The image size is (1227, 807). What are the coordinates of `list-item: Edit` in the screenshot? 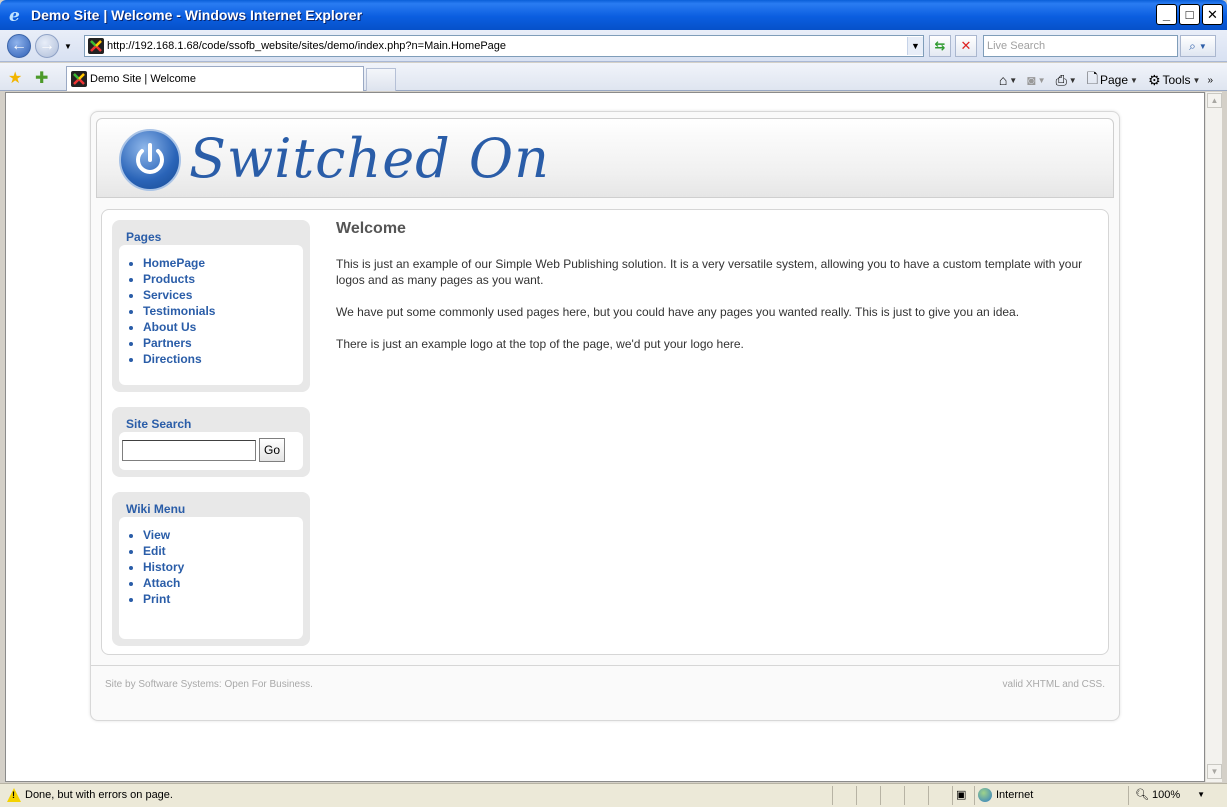 It's located at (223, 551).